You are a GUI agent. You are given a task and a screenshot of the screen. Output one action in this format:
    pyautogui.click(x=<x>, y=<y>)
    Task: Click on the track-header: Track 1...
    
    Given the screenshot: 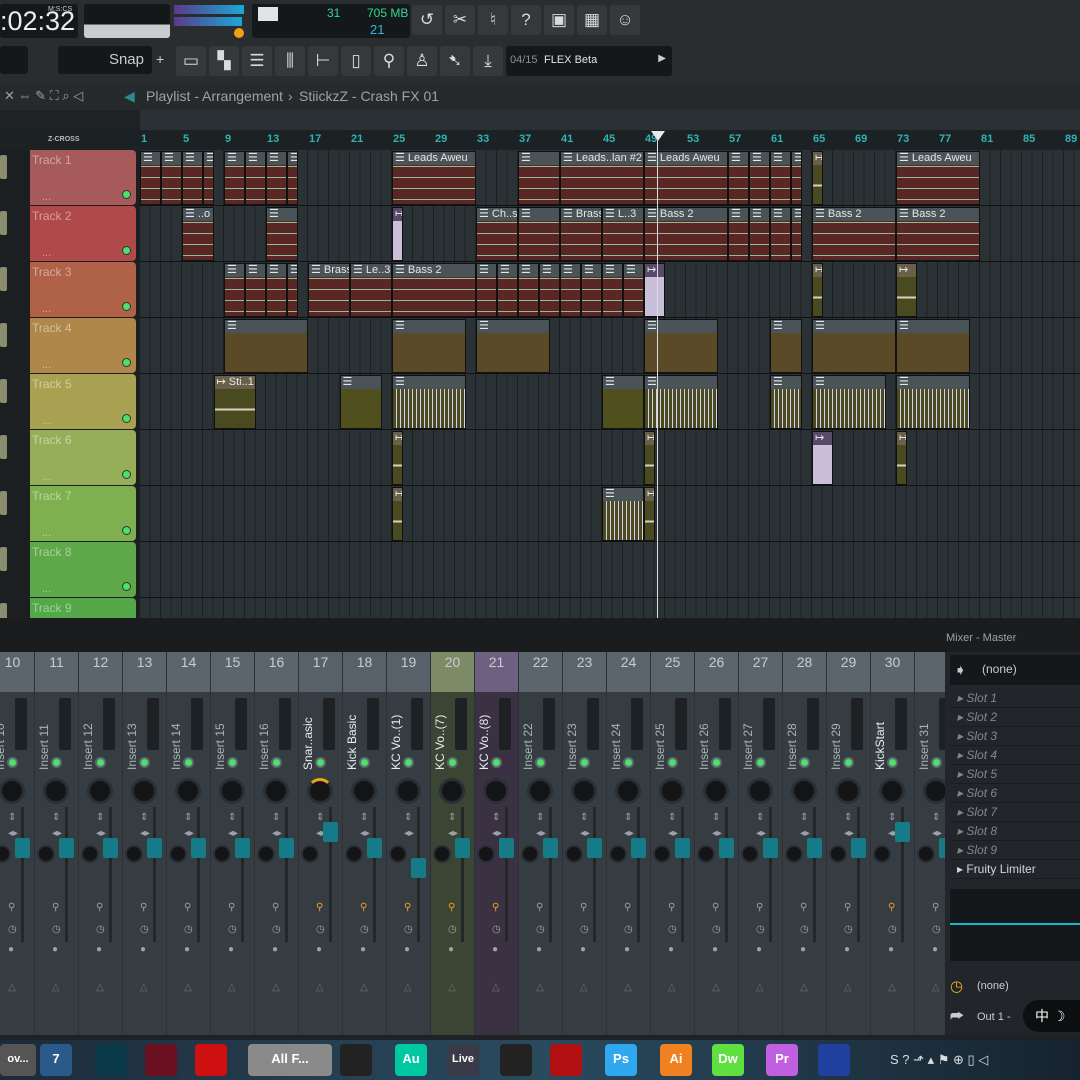 What is the action you would take?
    pyautogui.click(x=83, y=177)
    